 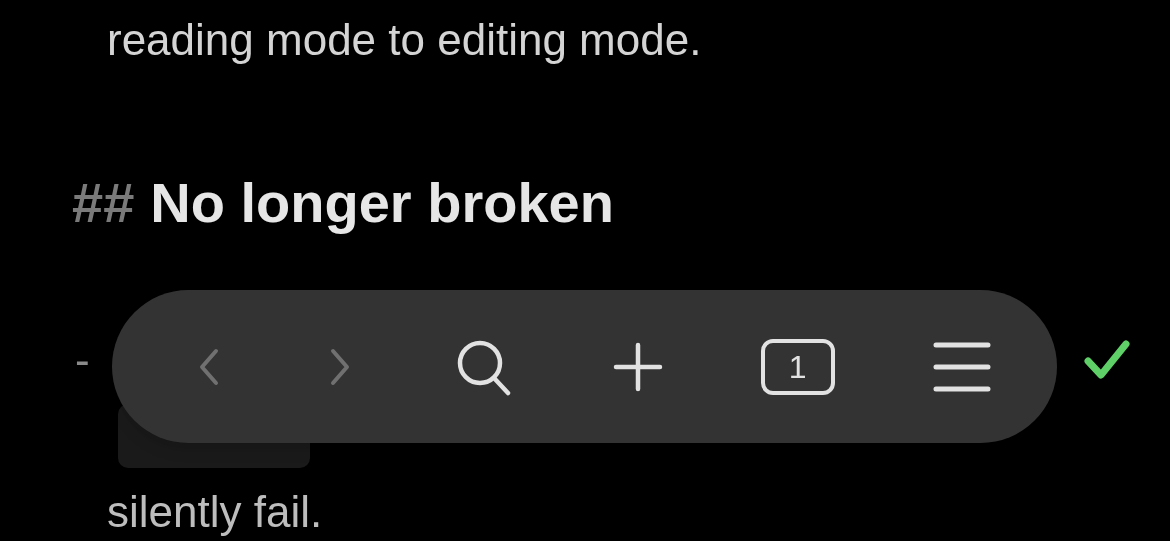 I want to click on tabs-button: 1, so click(x=797, y=366).